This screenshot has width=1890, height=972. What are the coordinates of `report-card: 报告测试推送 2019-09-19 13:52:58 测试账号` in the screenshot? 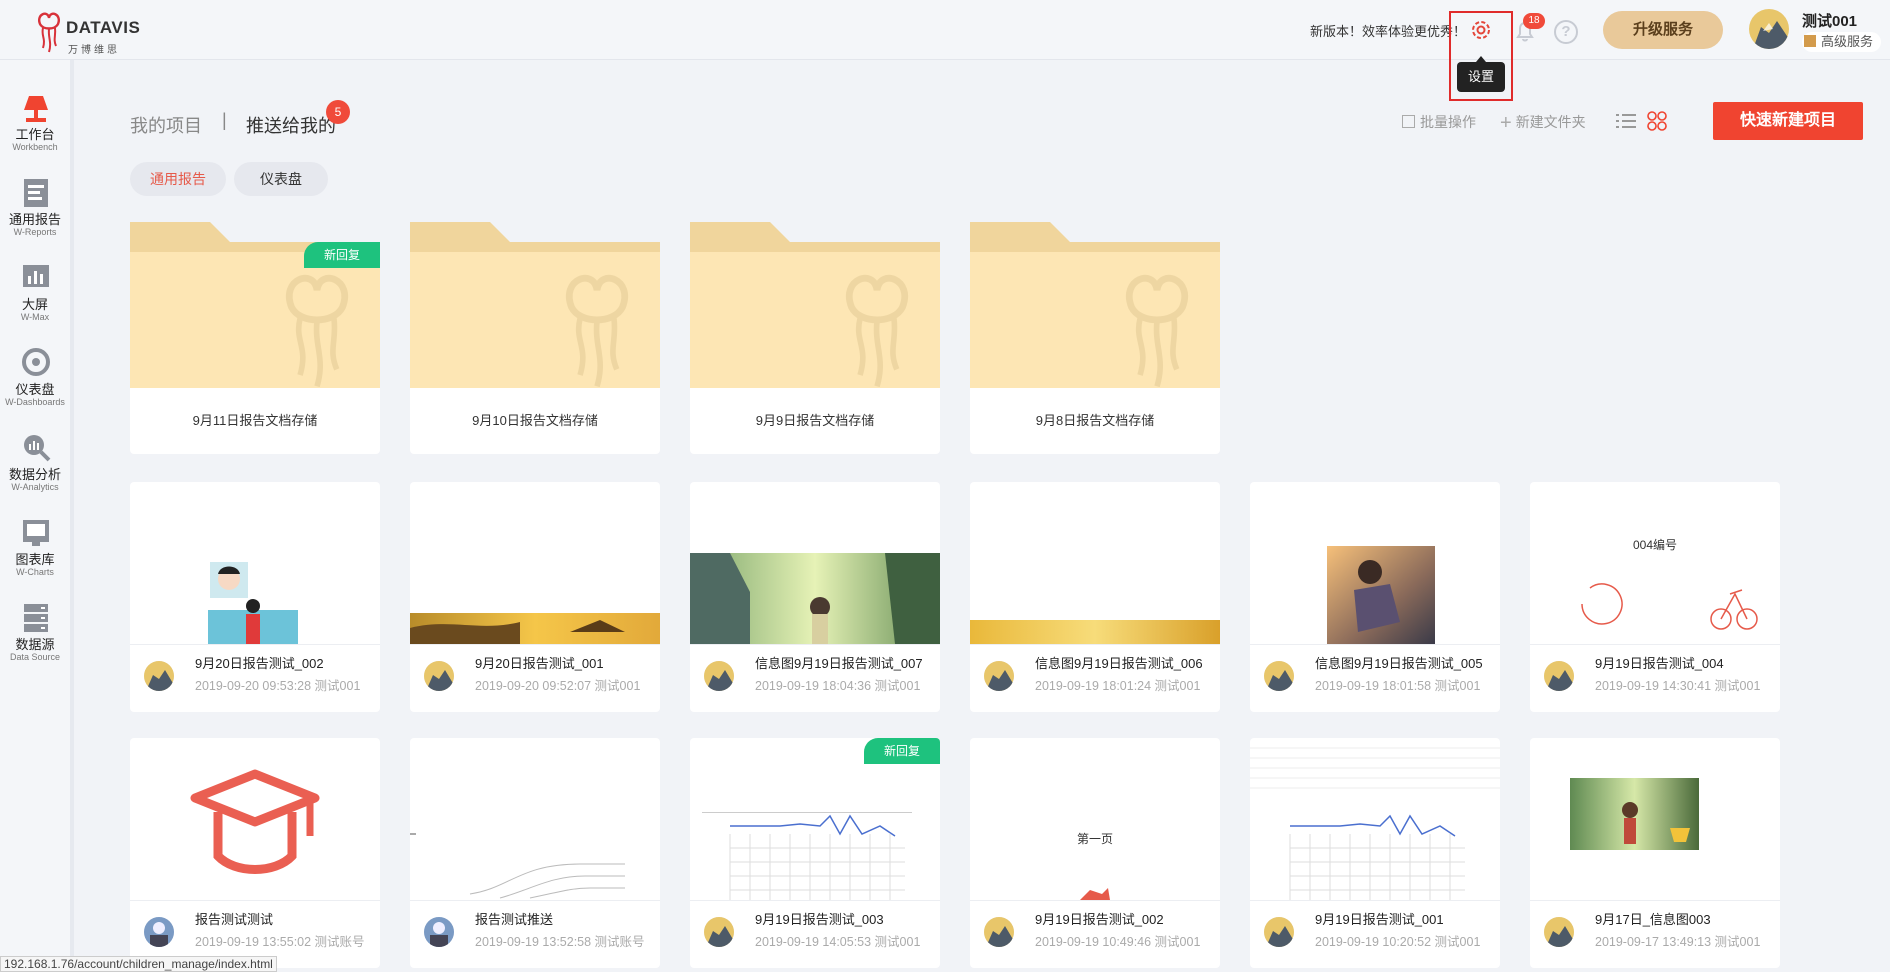 It's located at (535, 853).